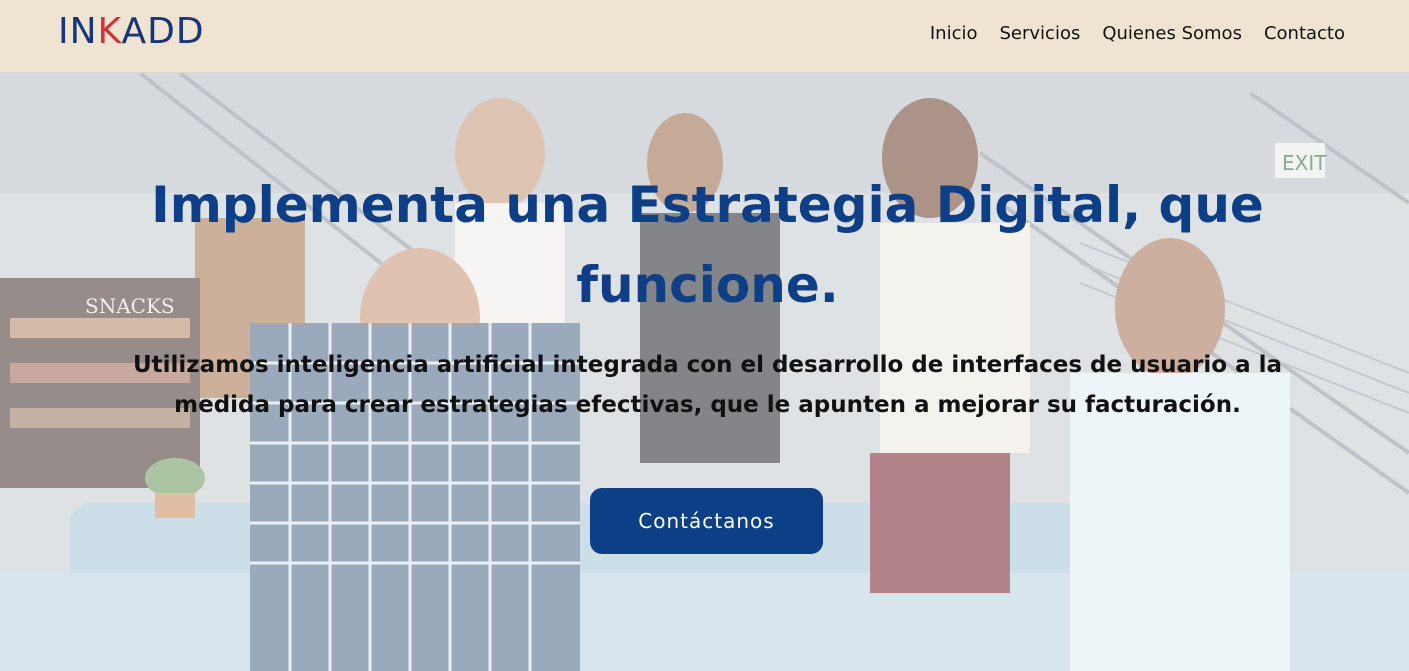 The width and height of the screenshot is (1409, 671). I want to click on nav-link-quienes-somos: Quienes Somos, so click(1172, 34).